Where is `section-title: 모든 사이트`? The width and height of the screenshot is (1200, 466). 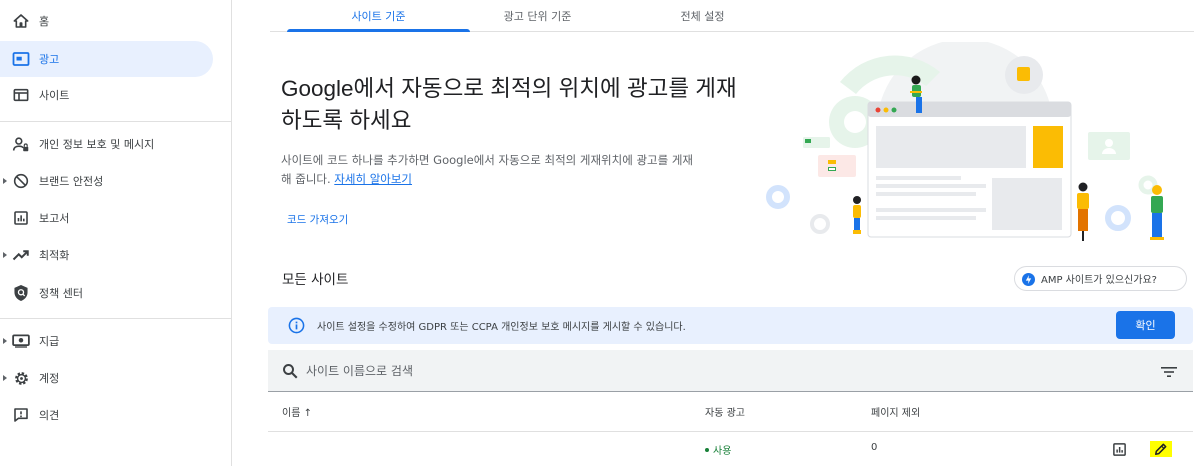 section-title: 모든 사이트 is located at coordinates (315, 280).